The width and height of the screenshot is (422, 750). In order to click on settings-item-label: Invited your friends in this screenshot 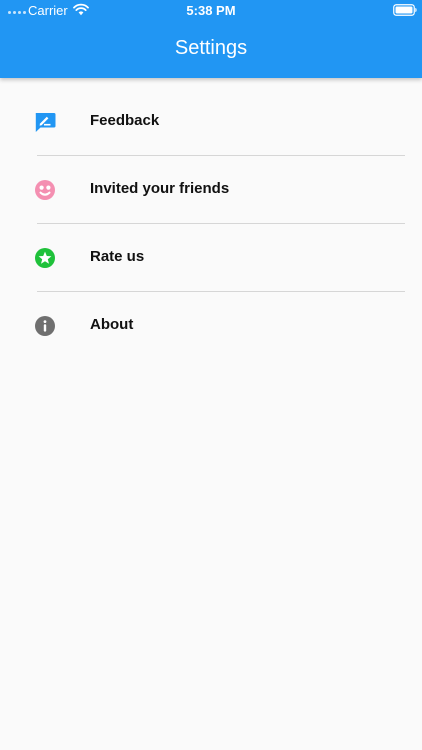, I will do `click(160, 188)`.